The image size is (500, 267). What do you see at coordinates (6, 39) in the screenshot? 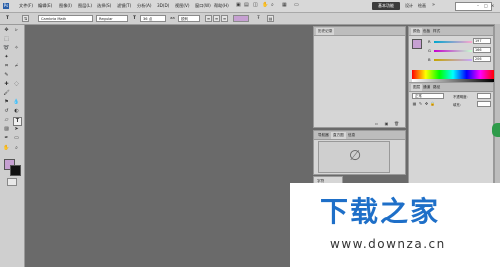
I see `marquee-tool-icon: ⬚` at bounding box center [6, 39].